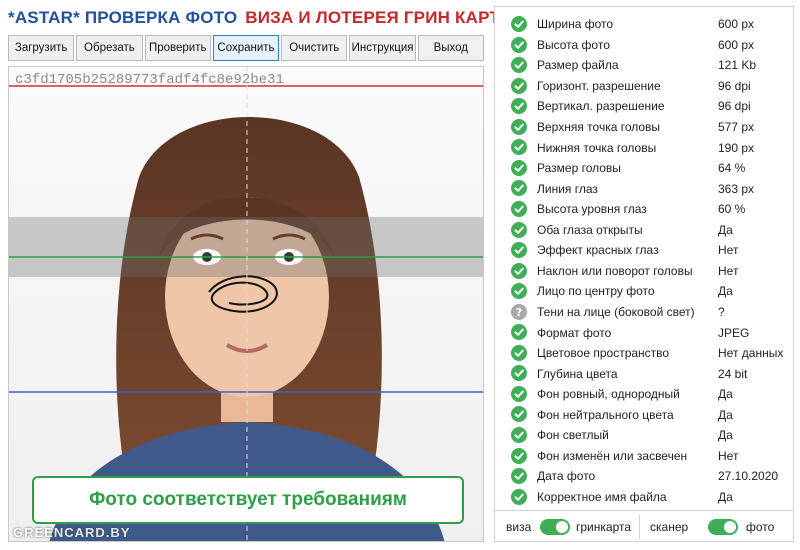 This screenshot has height=550, width=800. I want to click on check-label: Нижняя точка головы, so click(597, 147).